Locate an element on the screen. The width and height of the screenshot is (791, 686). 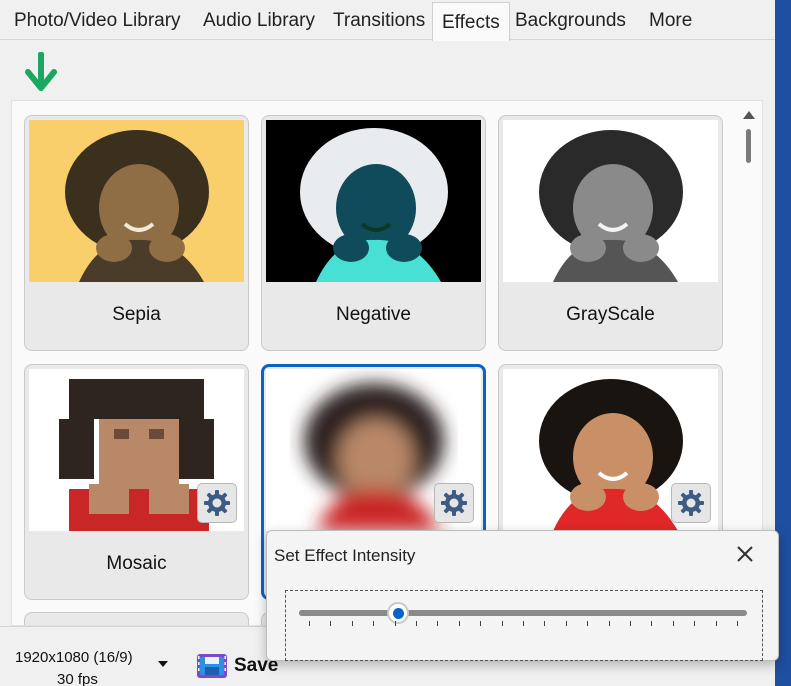
effect-intensity-popup: Set Effect Intensity is located at coordinates (522, 595).